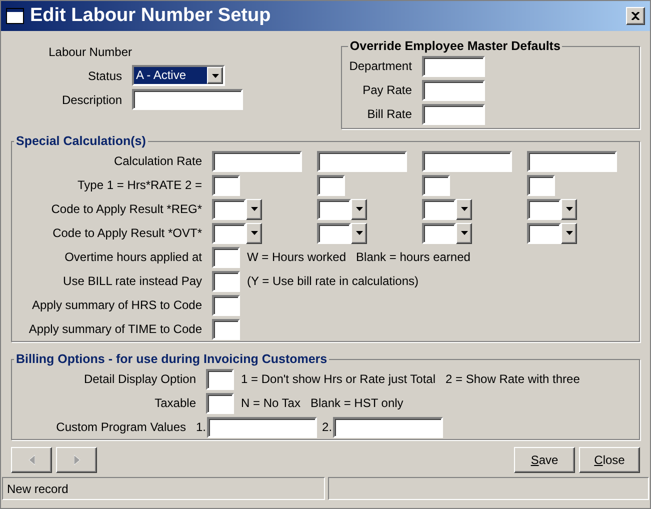  Describe the element at coordinates (127, 233) in the screenshot. I see `field-label: Code to Apply Result *OVT*` at that location.